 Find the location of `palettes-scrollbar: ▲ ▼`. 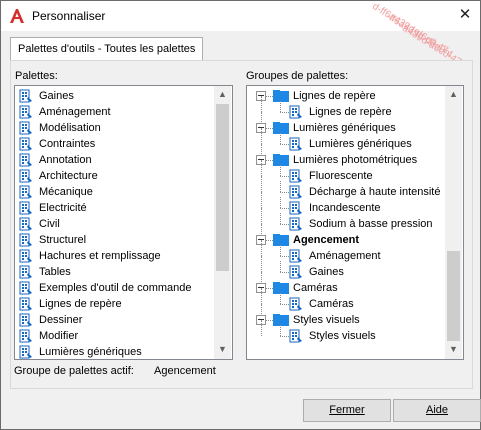

palettes-scrollbar: ▲ ▼ is located at coordinates (222, 222).